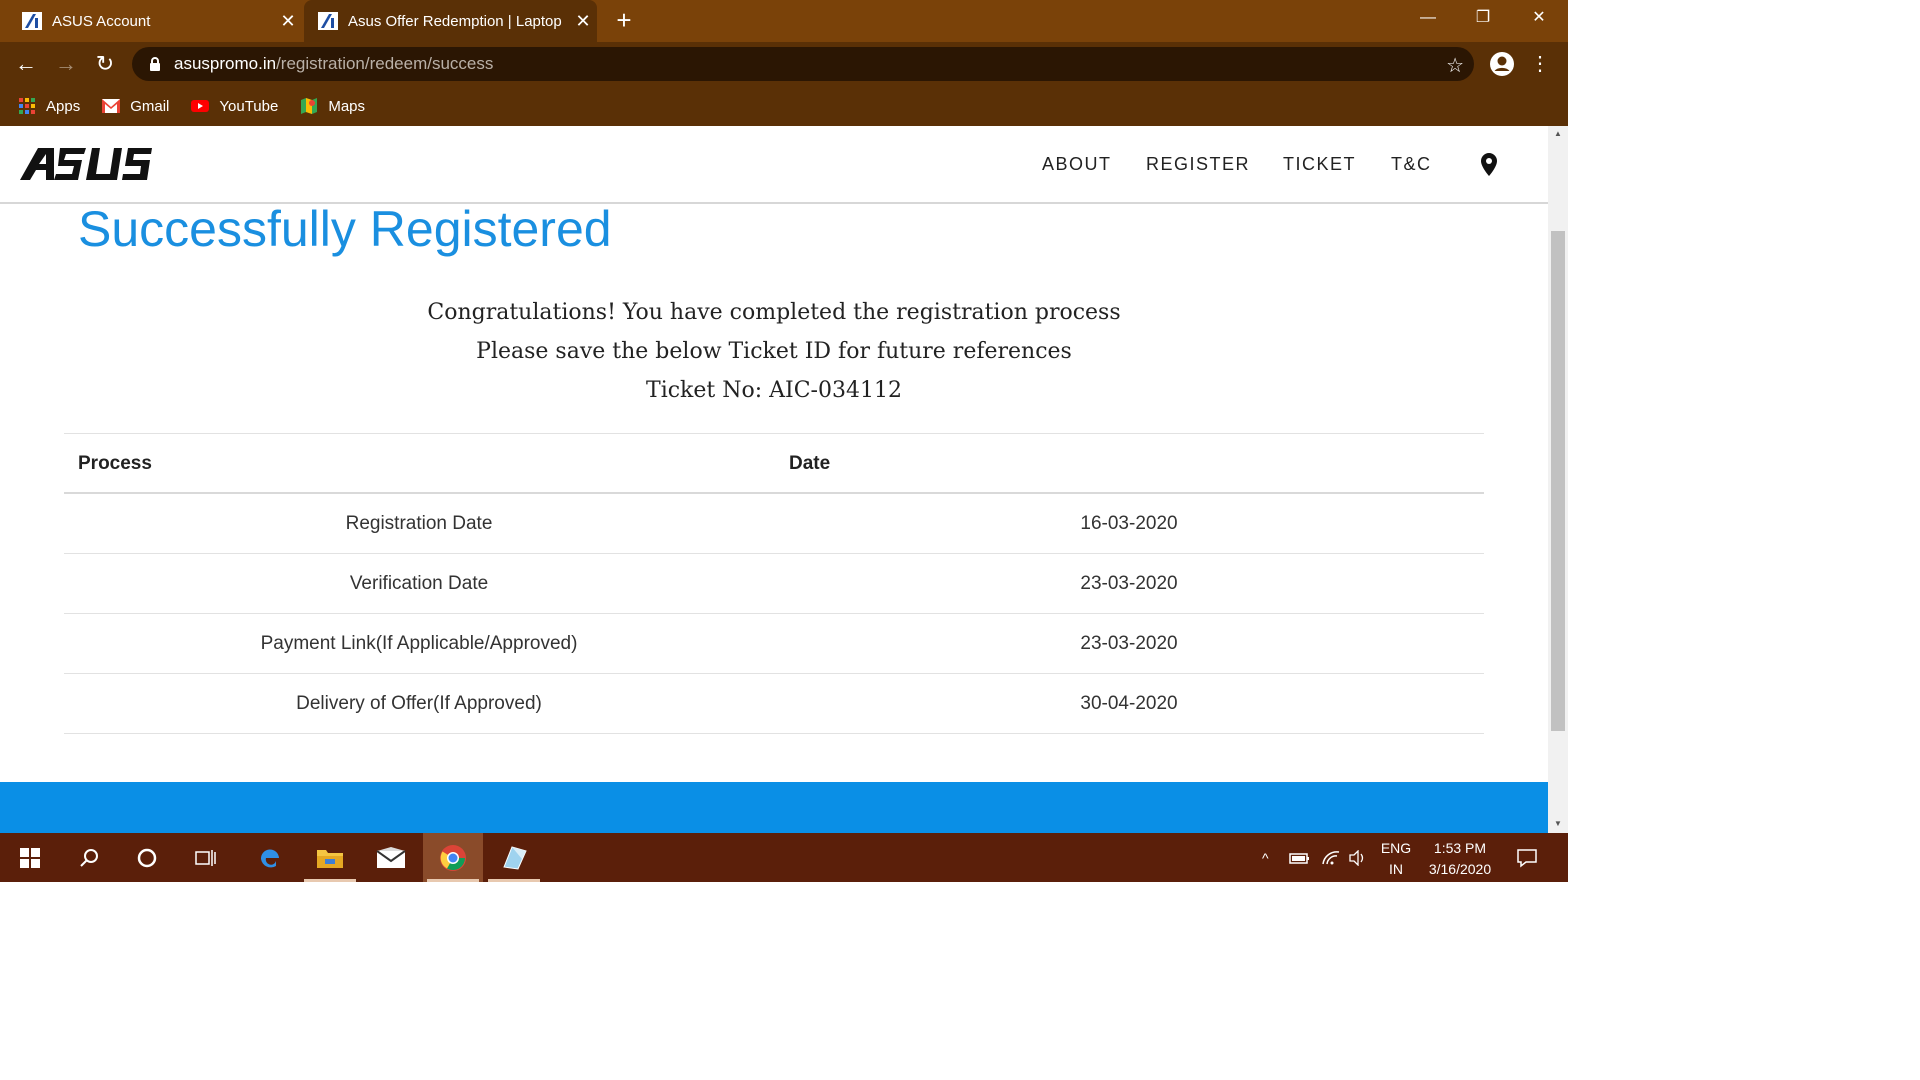 This screenshot has width=1920, height=1080. Describe the element at coordinates (1396, 859) in the screenshot. I see `language-indicator: ENG IN` at that location.